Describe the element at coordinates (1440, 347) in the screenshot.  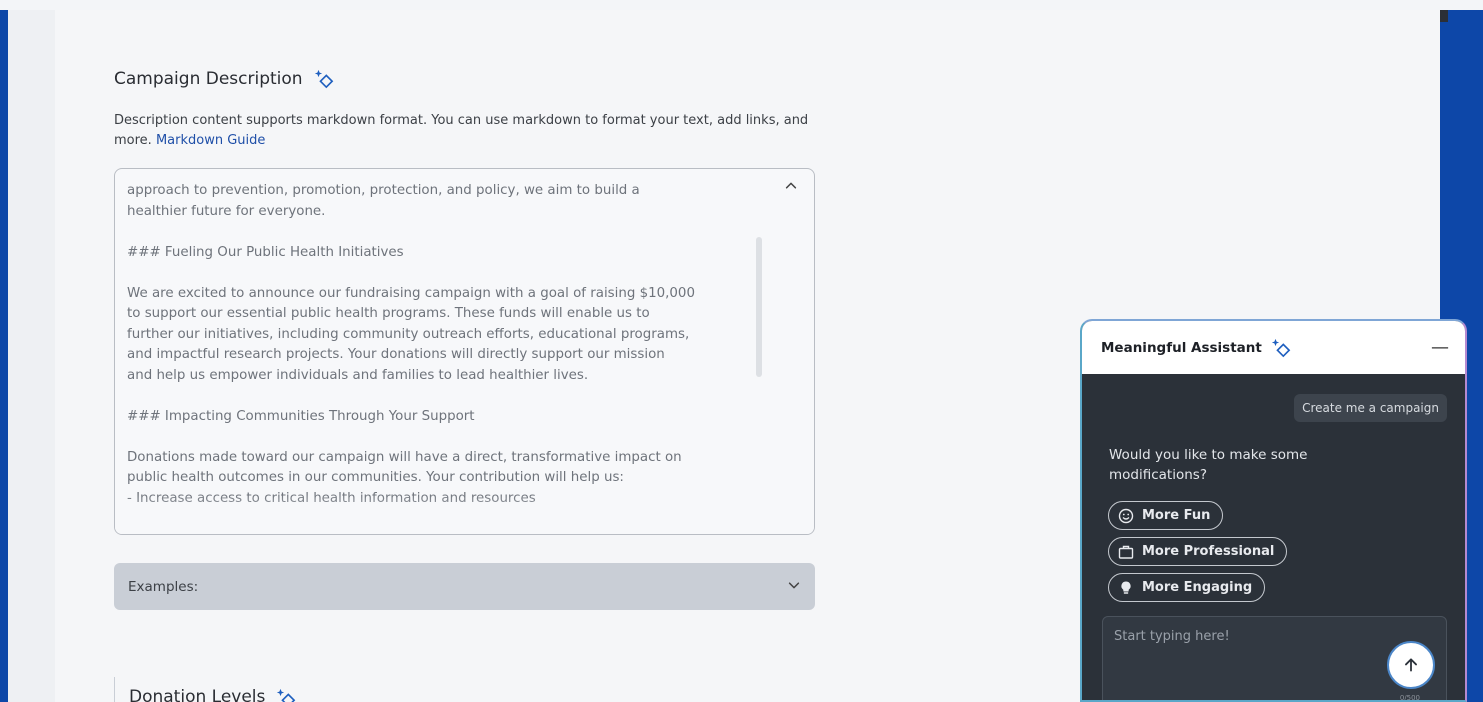
I see `minimize-button: —` at that location.